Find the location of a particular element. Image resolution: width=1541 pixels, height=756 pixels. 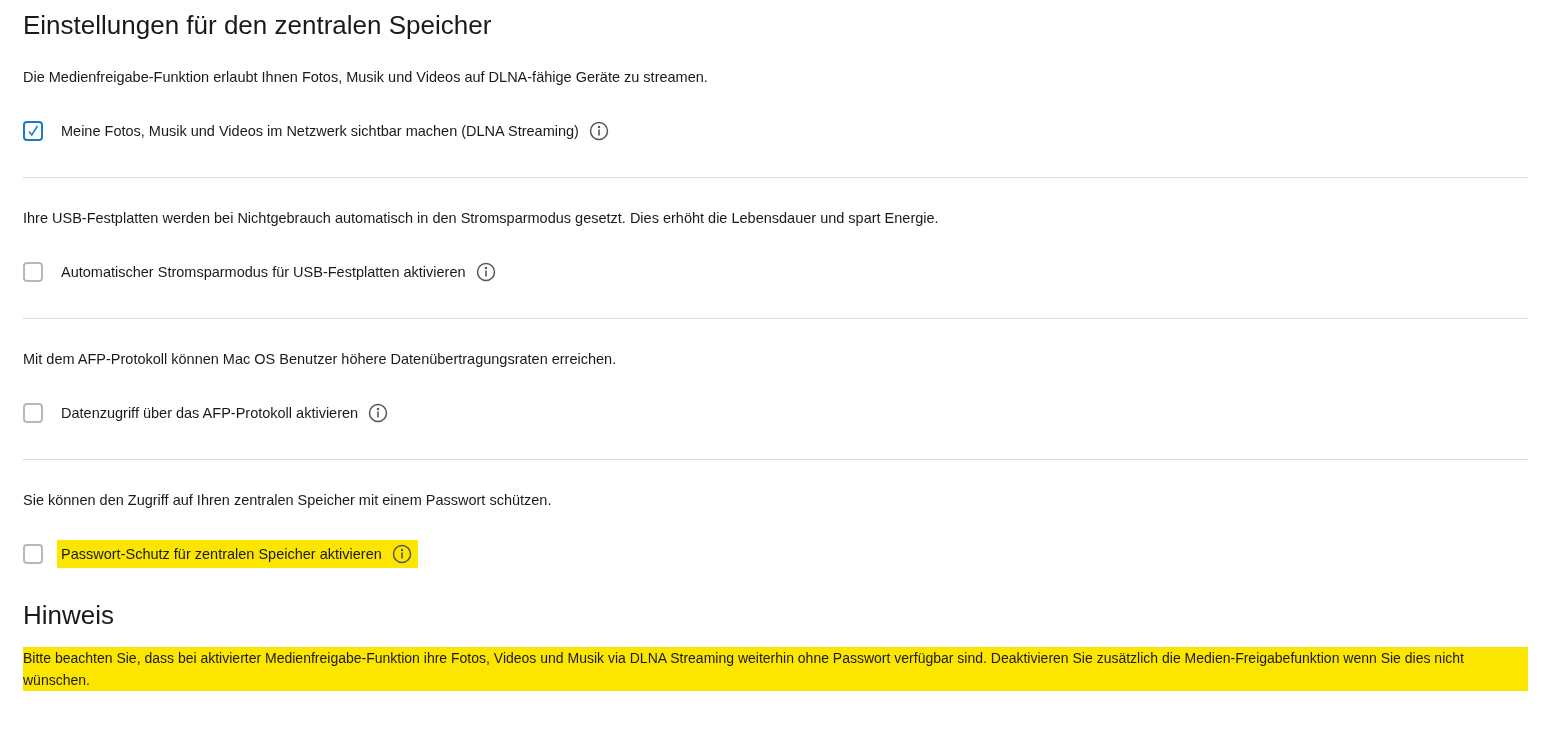

section-description: Mit dem AFP-Protokoll können Mac OS Benutzer höhere Datenübertragungsraten erreichen. is located at coordinates (320, 359).